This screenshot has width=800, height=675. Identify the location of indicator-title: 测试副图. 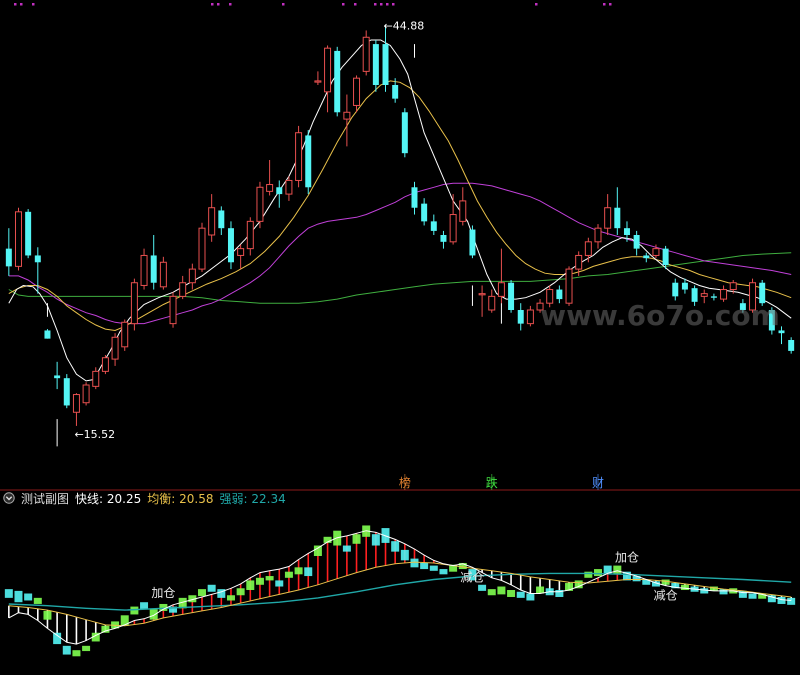
(45, 498).